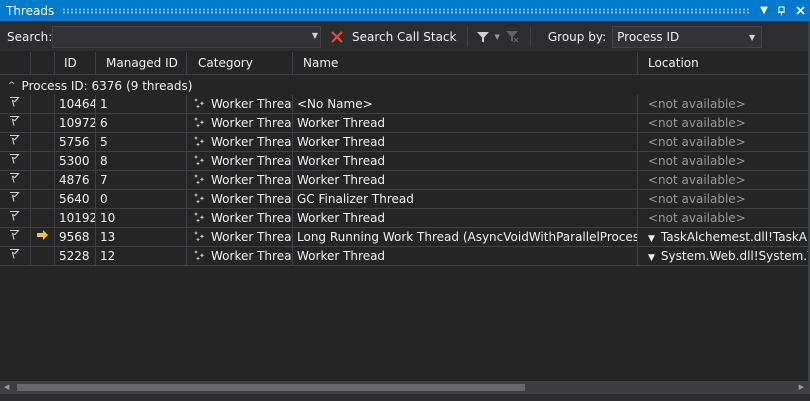 The image size is (810, 401). I want to click on search-combobox: ▼, so click(186, 37).